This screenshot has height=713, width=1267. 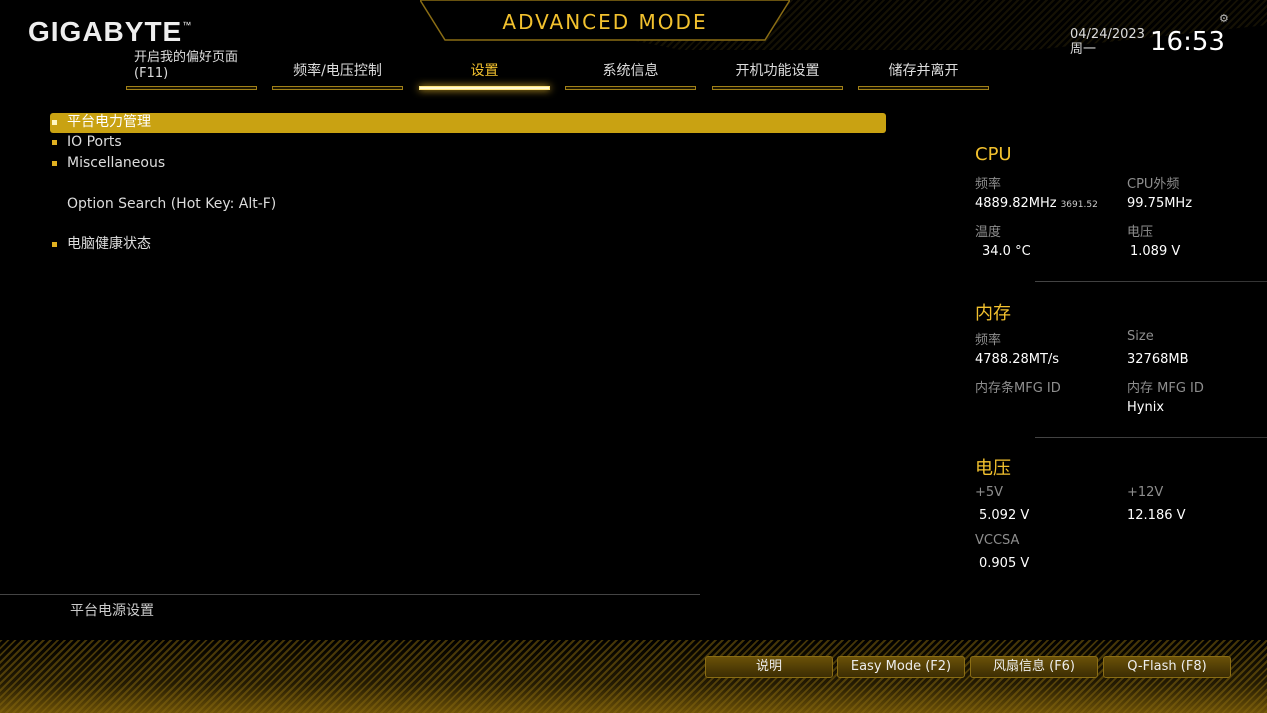 I want to click on weekday-text: 周一, so click(x=1083, y=49).